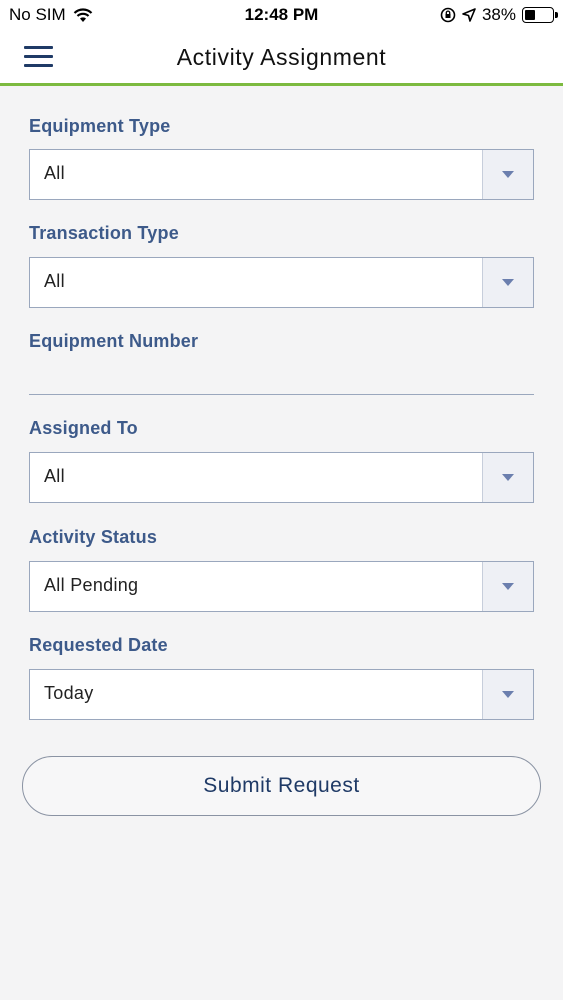 This screenshot has width=563, height=1000. I want to click on page-title: Activity Assignment, so click(281, 57).